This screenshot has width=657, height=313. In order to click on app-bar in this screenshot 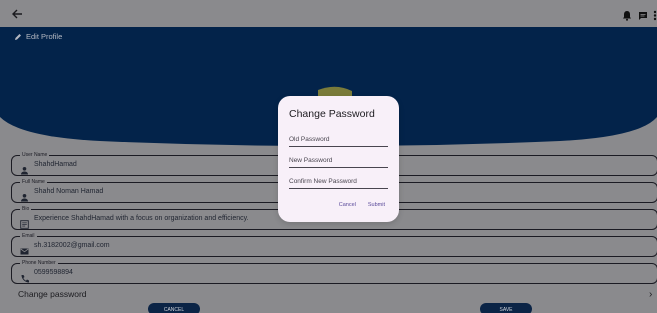, I will do `click(328, 13)`.